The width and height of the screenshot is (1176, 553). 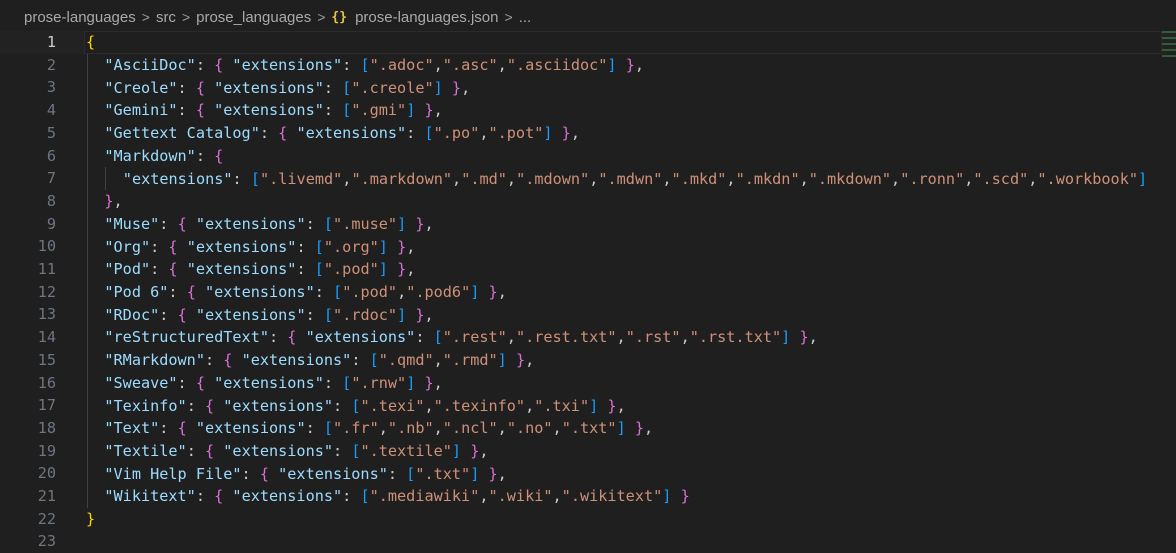 What do you see at coordinates (426, 17) in the screenshot?
I see `breadcrumb-item-file: prose-languages.json` at bounding box center [426, 17].